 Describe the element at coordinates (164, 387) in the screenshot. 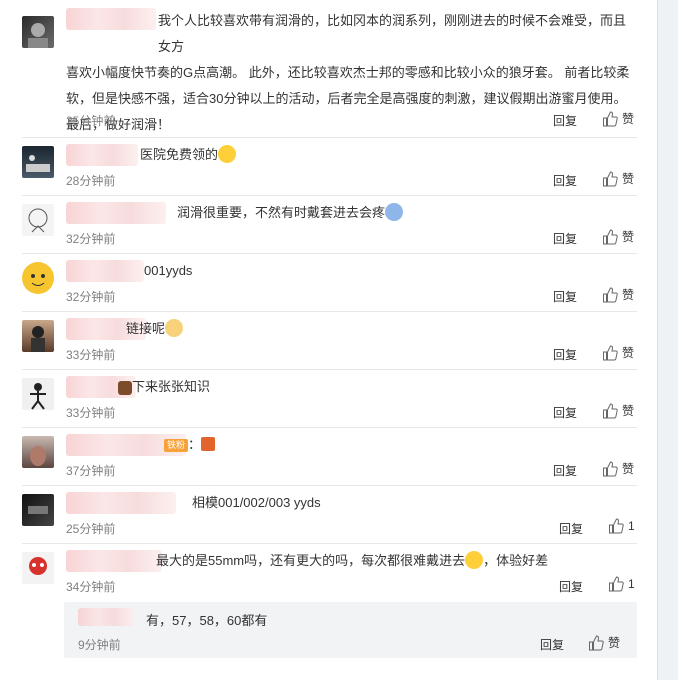

I see `comment-text: 下来张张知识` at that location.